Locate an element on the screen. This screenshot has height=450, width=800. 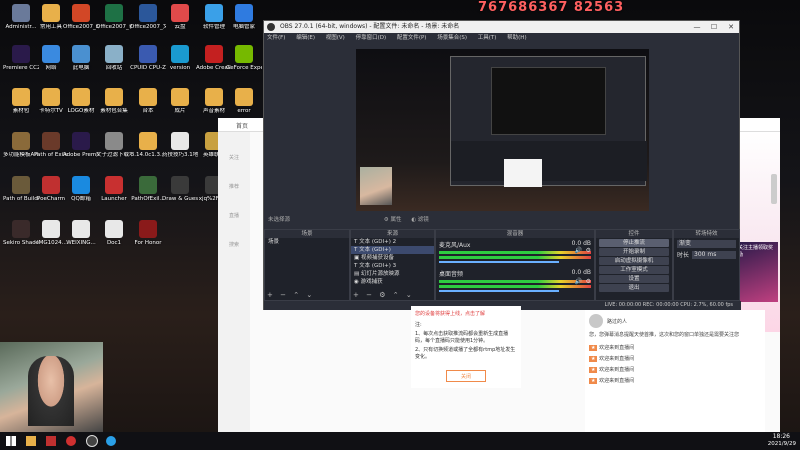
sidebar-nav-item: 搜索 is located at coordinates (234, 244).